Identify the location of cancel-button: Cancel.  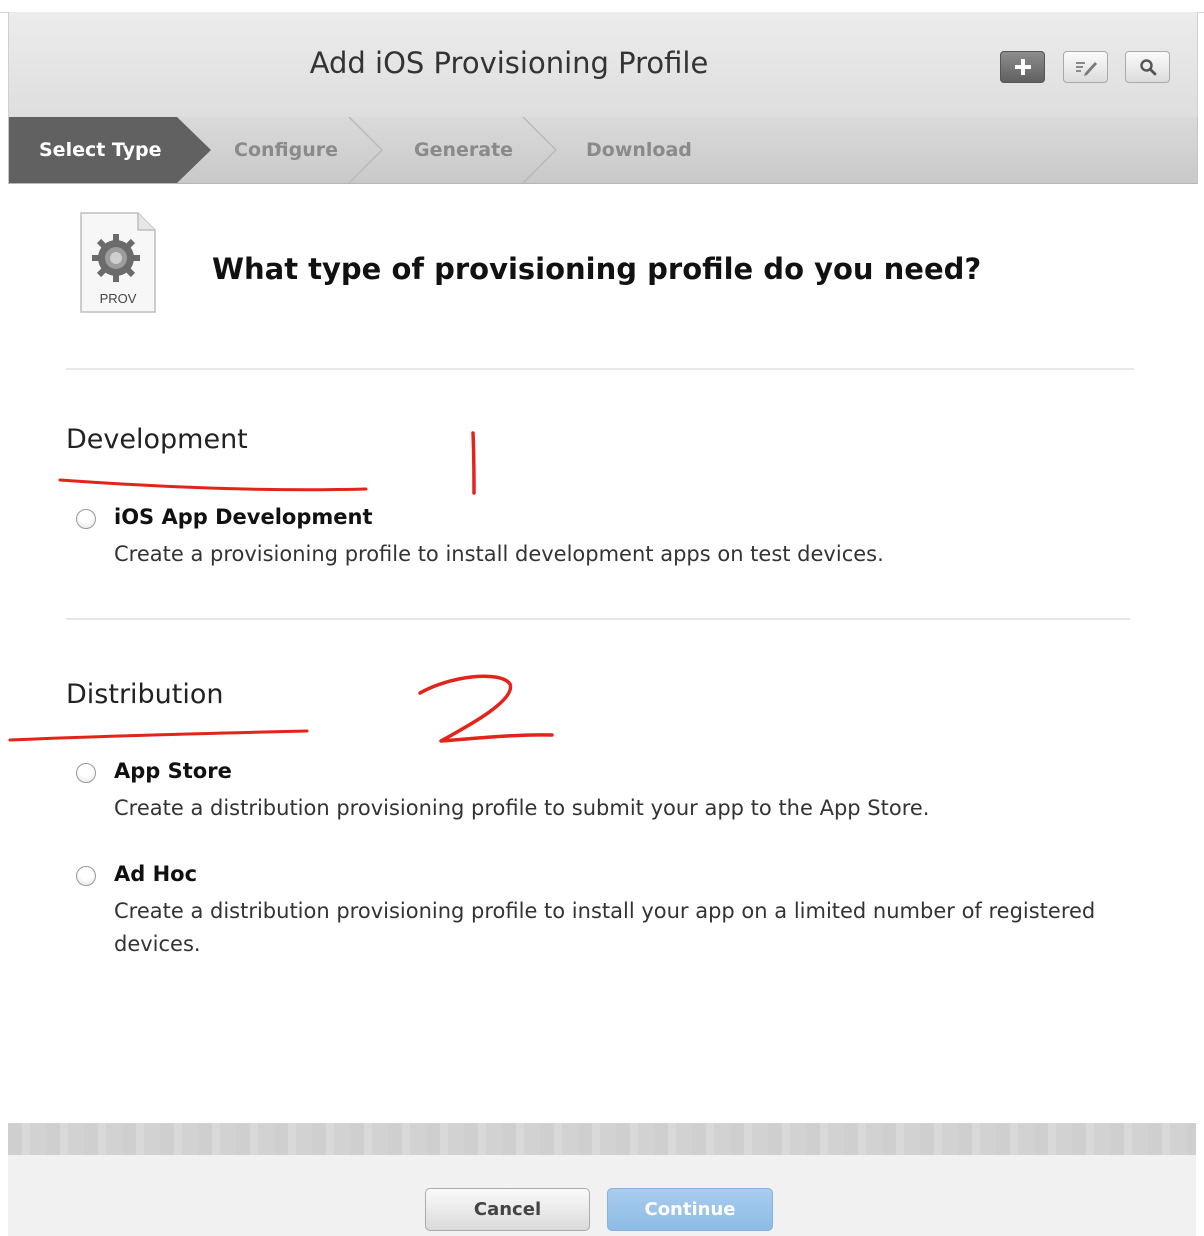
(507, 1209).